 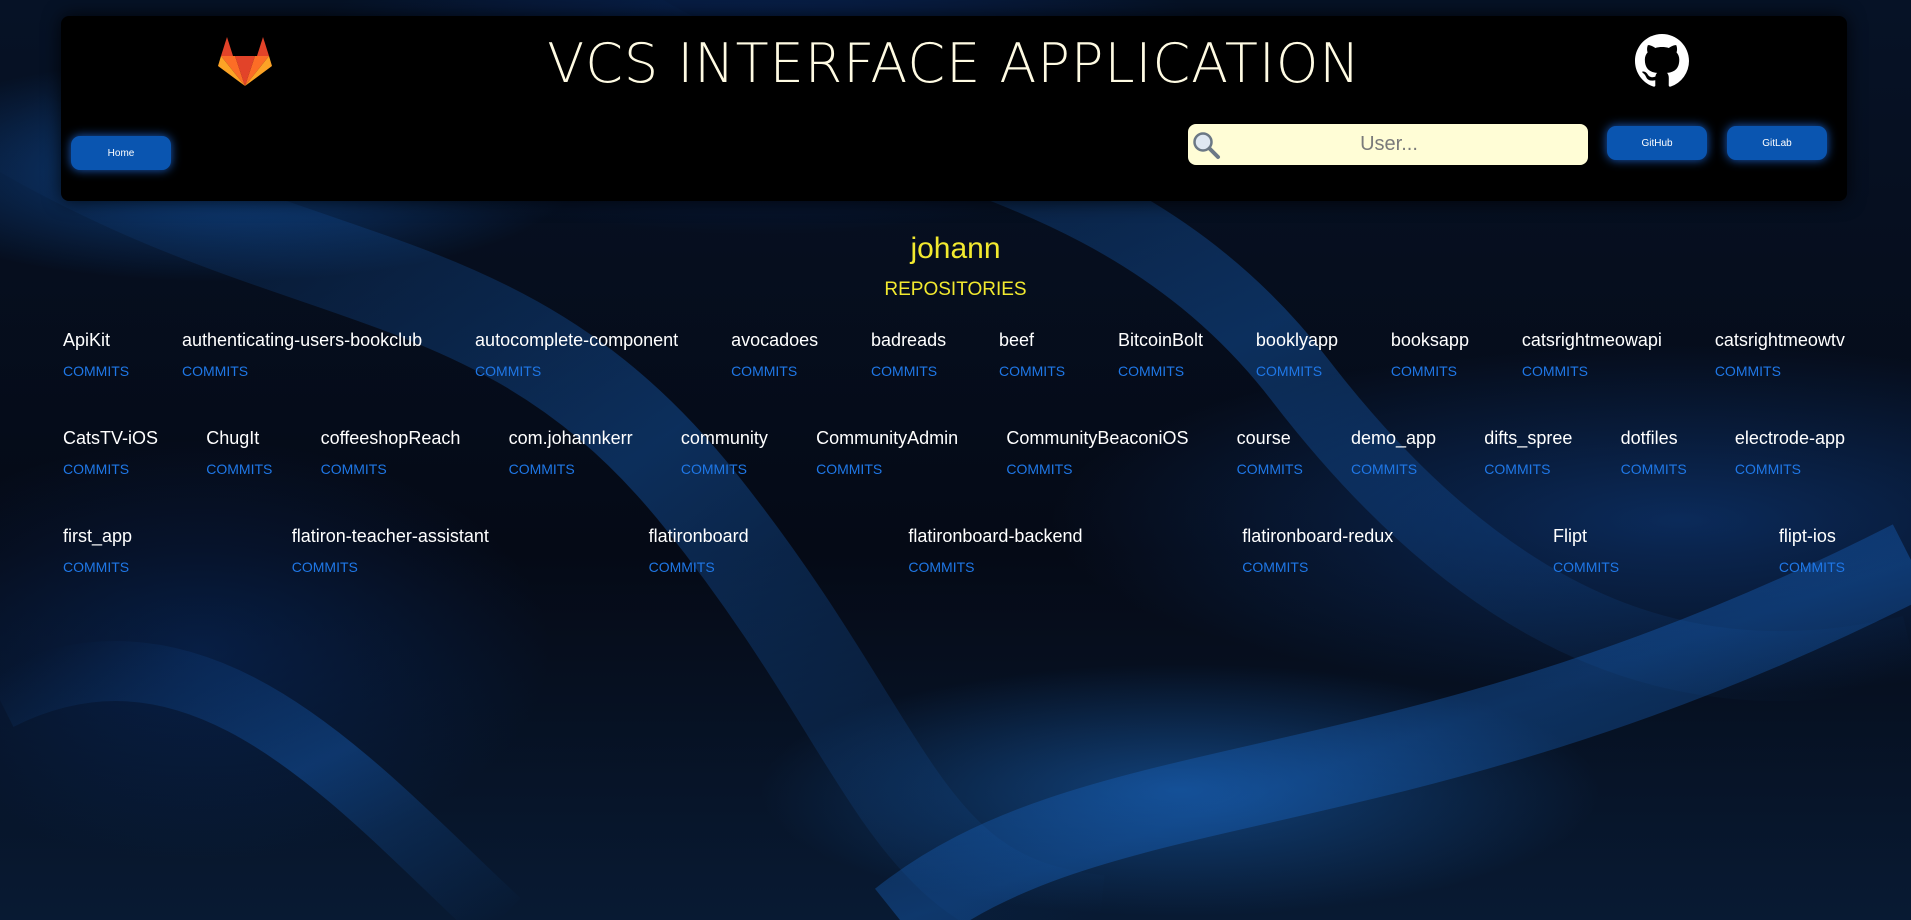 I want to click on repo-item: flatironboard COMMITS, so click(x=699, y=550).